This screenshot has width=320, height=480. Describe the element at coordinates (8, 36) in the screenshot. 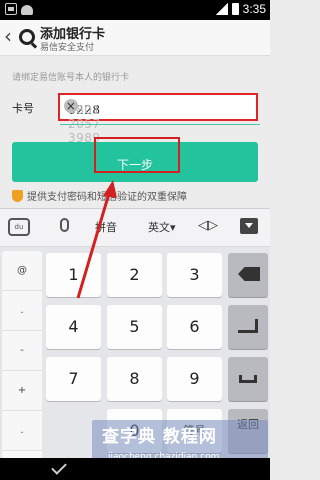

I see `chevron-left-icon: ‹` at that location.